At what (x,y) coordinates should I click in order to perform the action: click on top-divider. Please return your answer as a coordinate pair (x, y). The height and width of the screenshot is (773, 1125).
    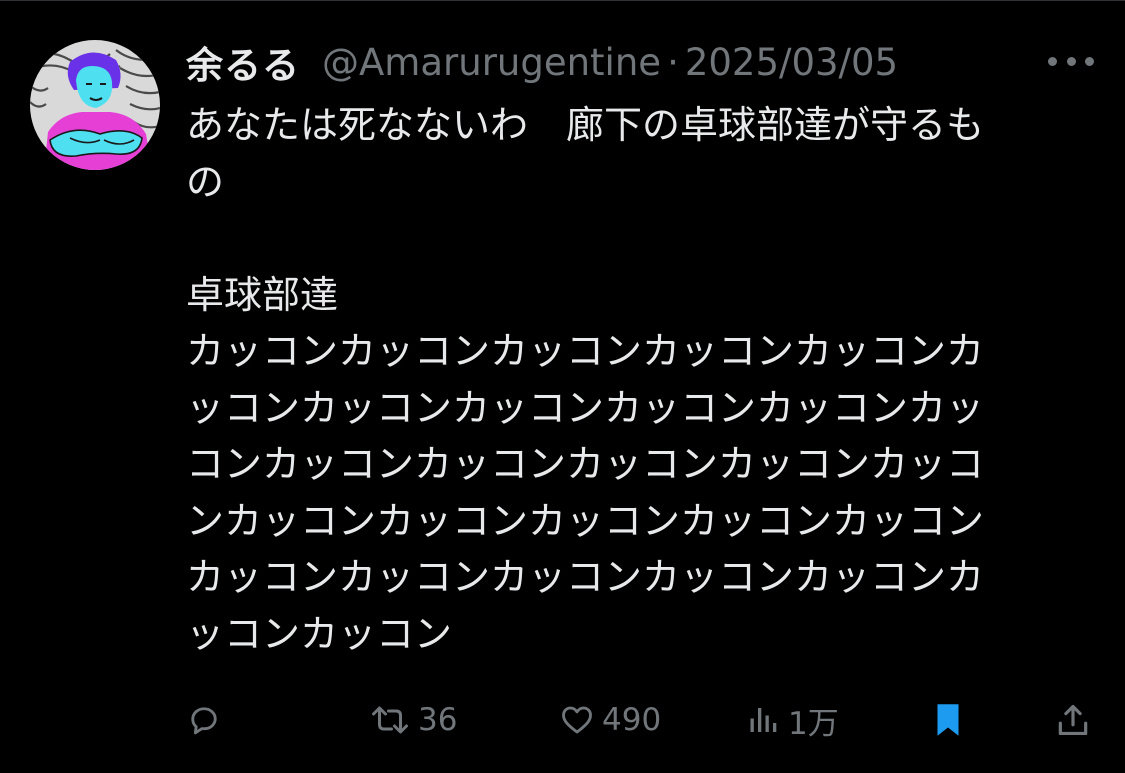
    Looking at the image, I should click on (562, 0).